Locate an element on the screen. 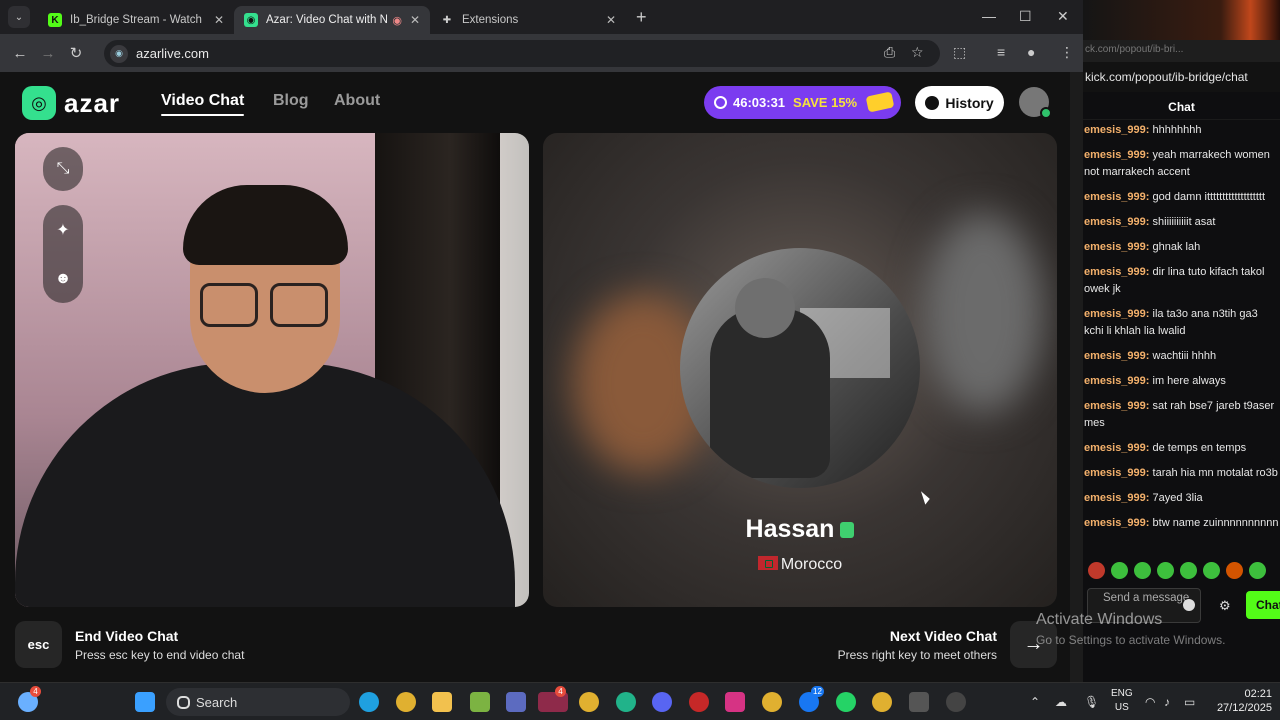 Image resolution: width=1280 pixels, height=720 pixels. bookmark-star-icon: ☆ is located at coordinates (917, 52).